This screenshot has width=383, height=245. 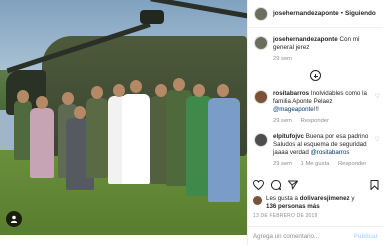 What do you see at coordinates (286, 206) in the screenshot?
I see `likes-others: 136 personas` at bounding box center [286, 206].